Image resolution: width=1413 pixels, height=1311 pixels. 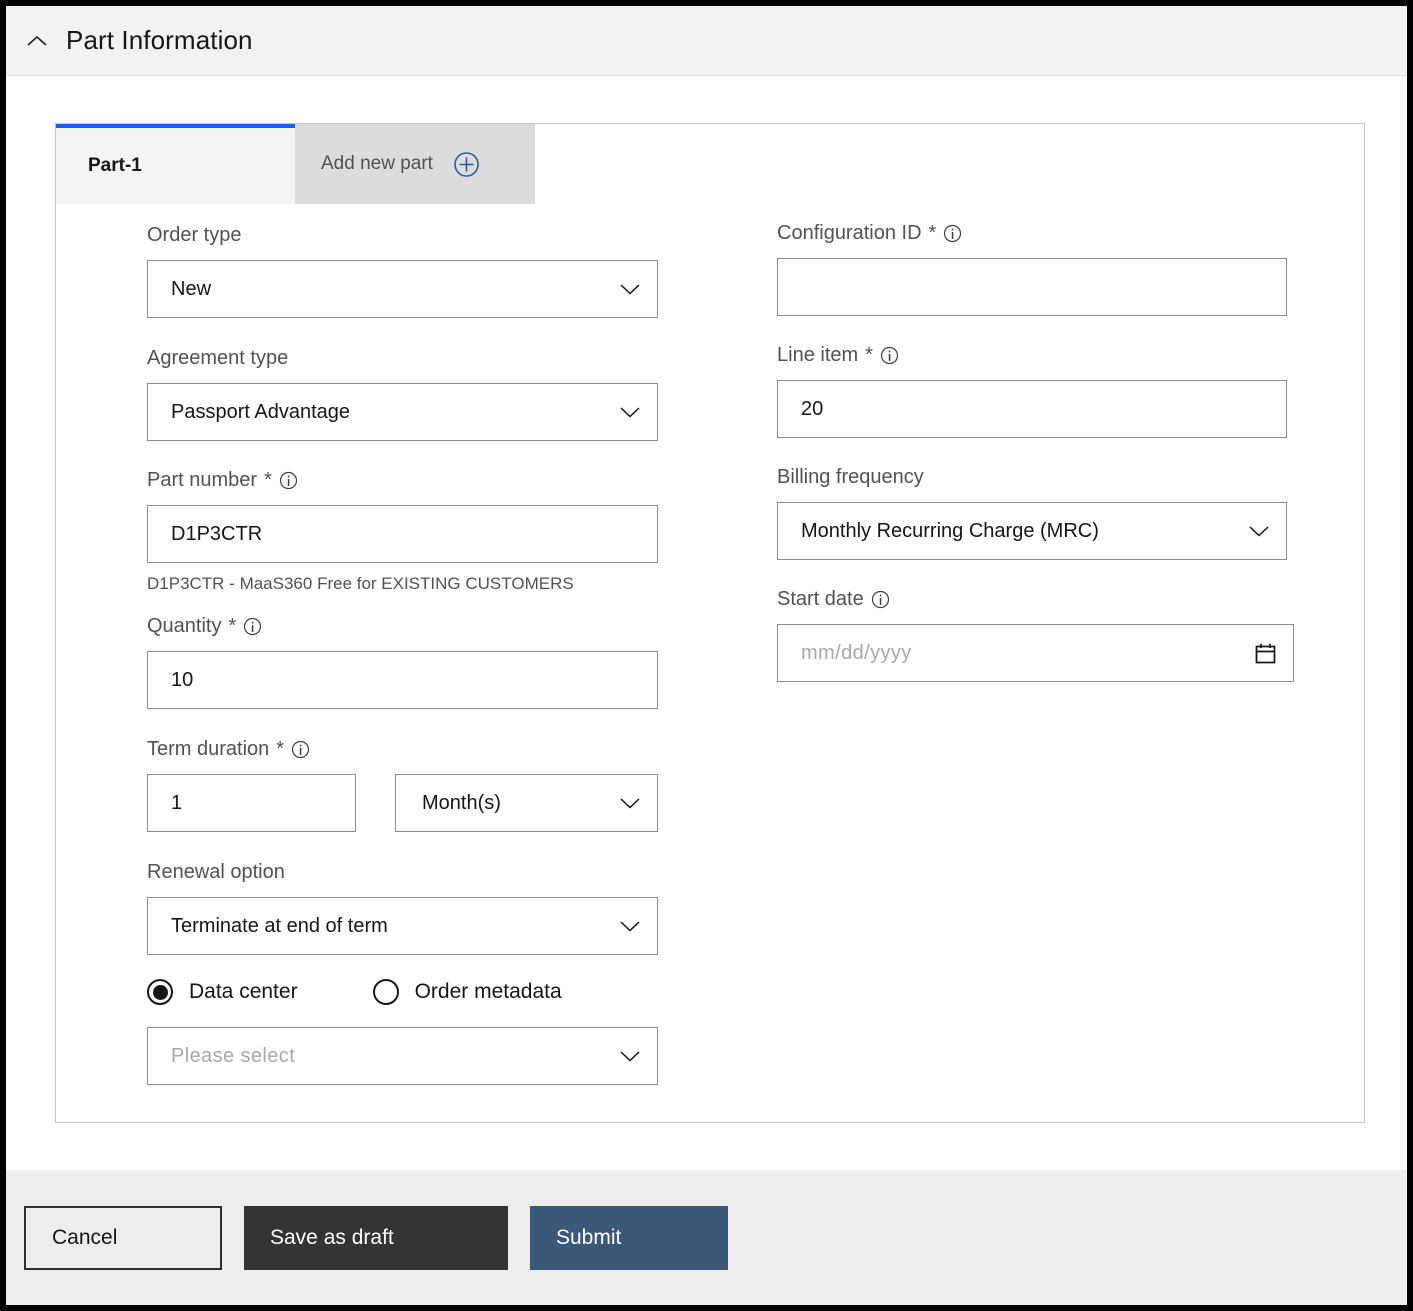 I want to click on field-quantity: Quantity * 10, so click(x=407, y=661).